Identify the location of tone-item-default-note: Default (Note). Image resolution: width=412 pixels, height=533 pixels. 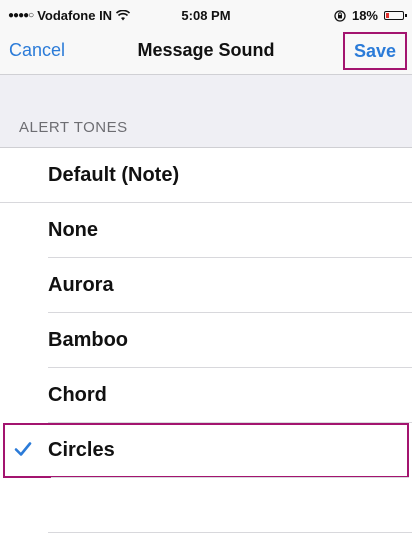
(206, 175).